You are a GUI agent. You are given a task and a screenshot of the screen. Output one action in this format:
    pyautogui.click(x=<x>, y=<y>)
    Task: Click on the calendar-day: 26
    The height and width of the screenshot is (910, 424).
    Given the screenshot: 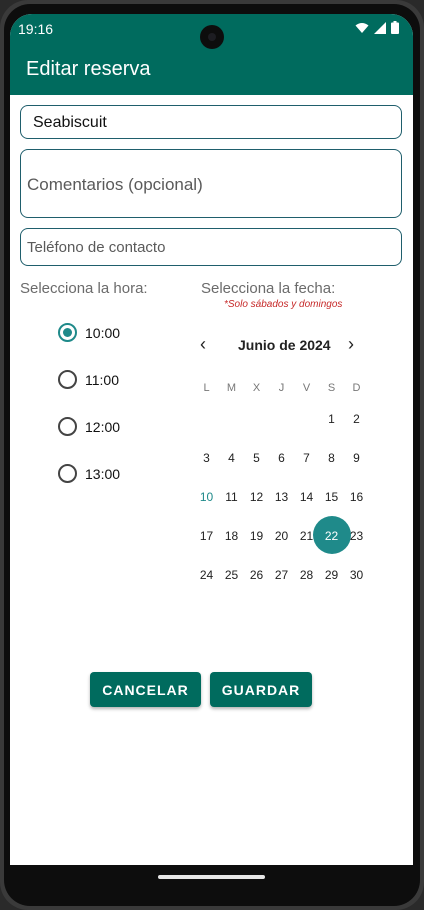 What is the action you would take?
    pyautogui.click(x=256, y=574)
    